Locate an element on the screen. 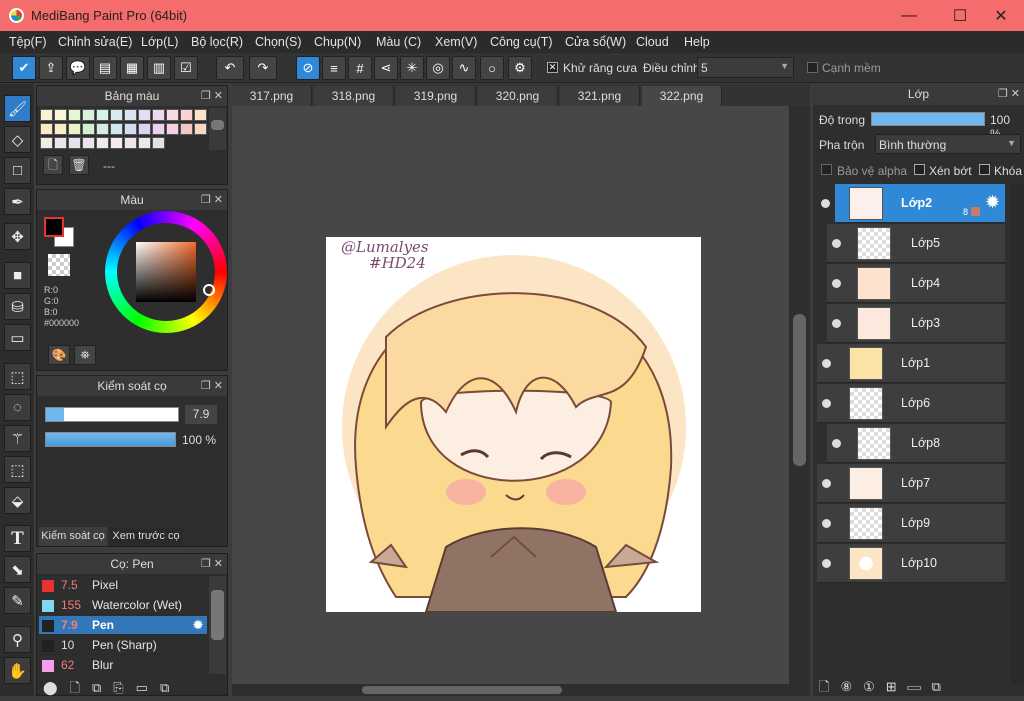 Image resolution: width=1024 pixels, height=701 pixels. maximize-button: ☐ is located at coordinates (960, 15).